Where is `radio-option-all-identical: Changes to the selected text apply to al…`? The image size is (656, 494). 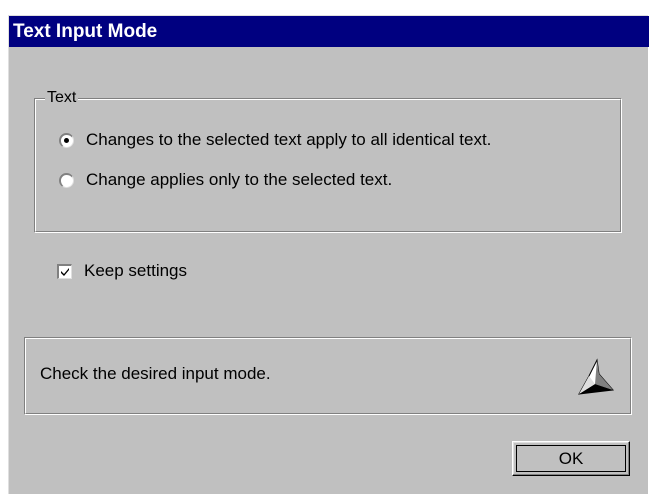
radio-option-all-identical: Changes to the selected text apply to al… is located at coordinates (275, 140).